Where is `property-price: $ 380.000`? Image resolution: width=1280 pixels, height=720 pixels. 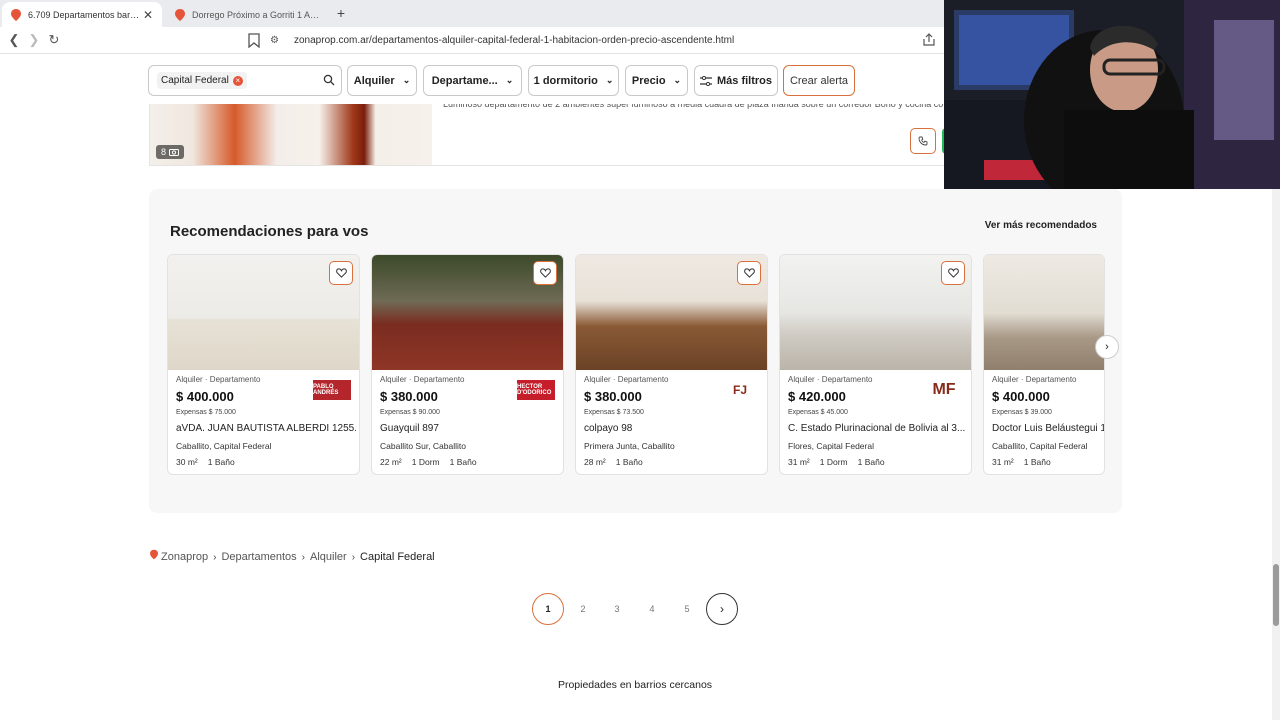
property-price: $ 380.000 is located at coordinates (409, 396).